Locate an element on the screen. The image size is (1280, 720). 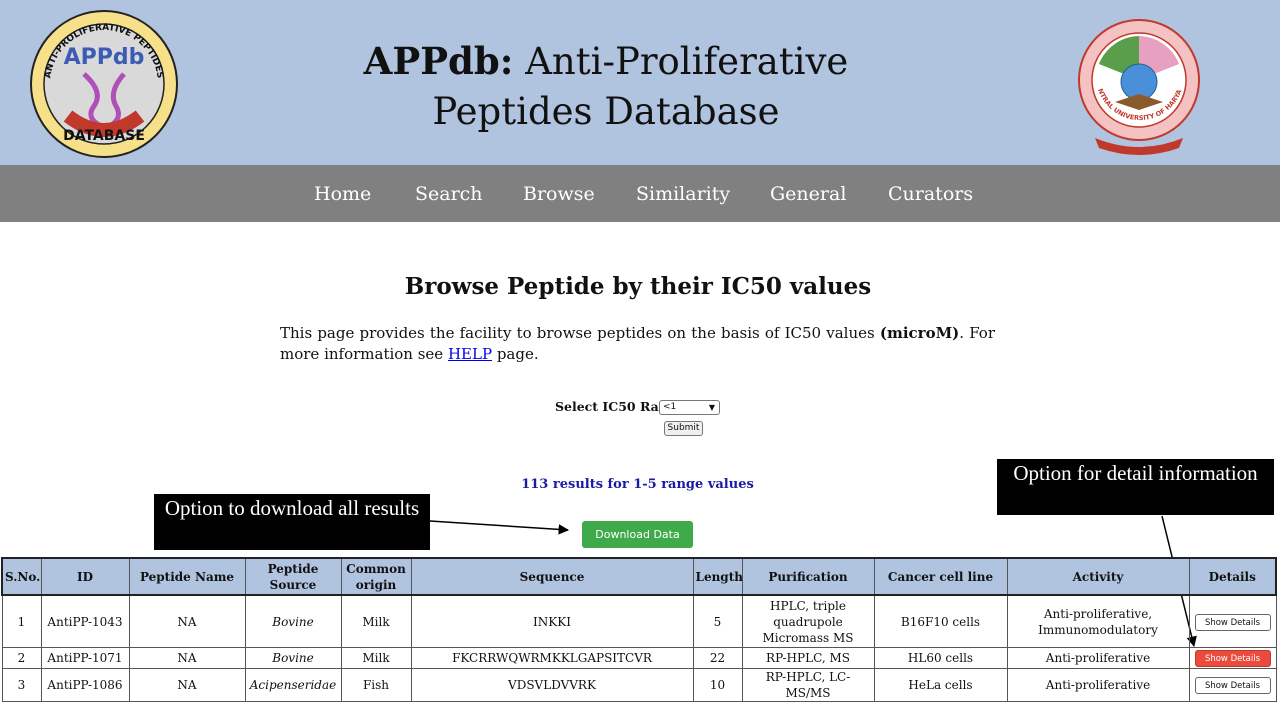
detail-annotation: Option for detail information is located at coordinates (1135, 487).